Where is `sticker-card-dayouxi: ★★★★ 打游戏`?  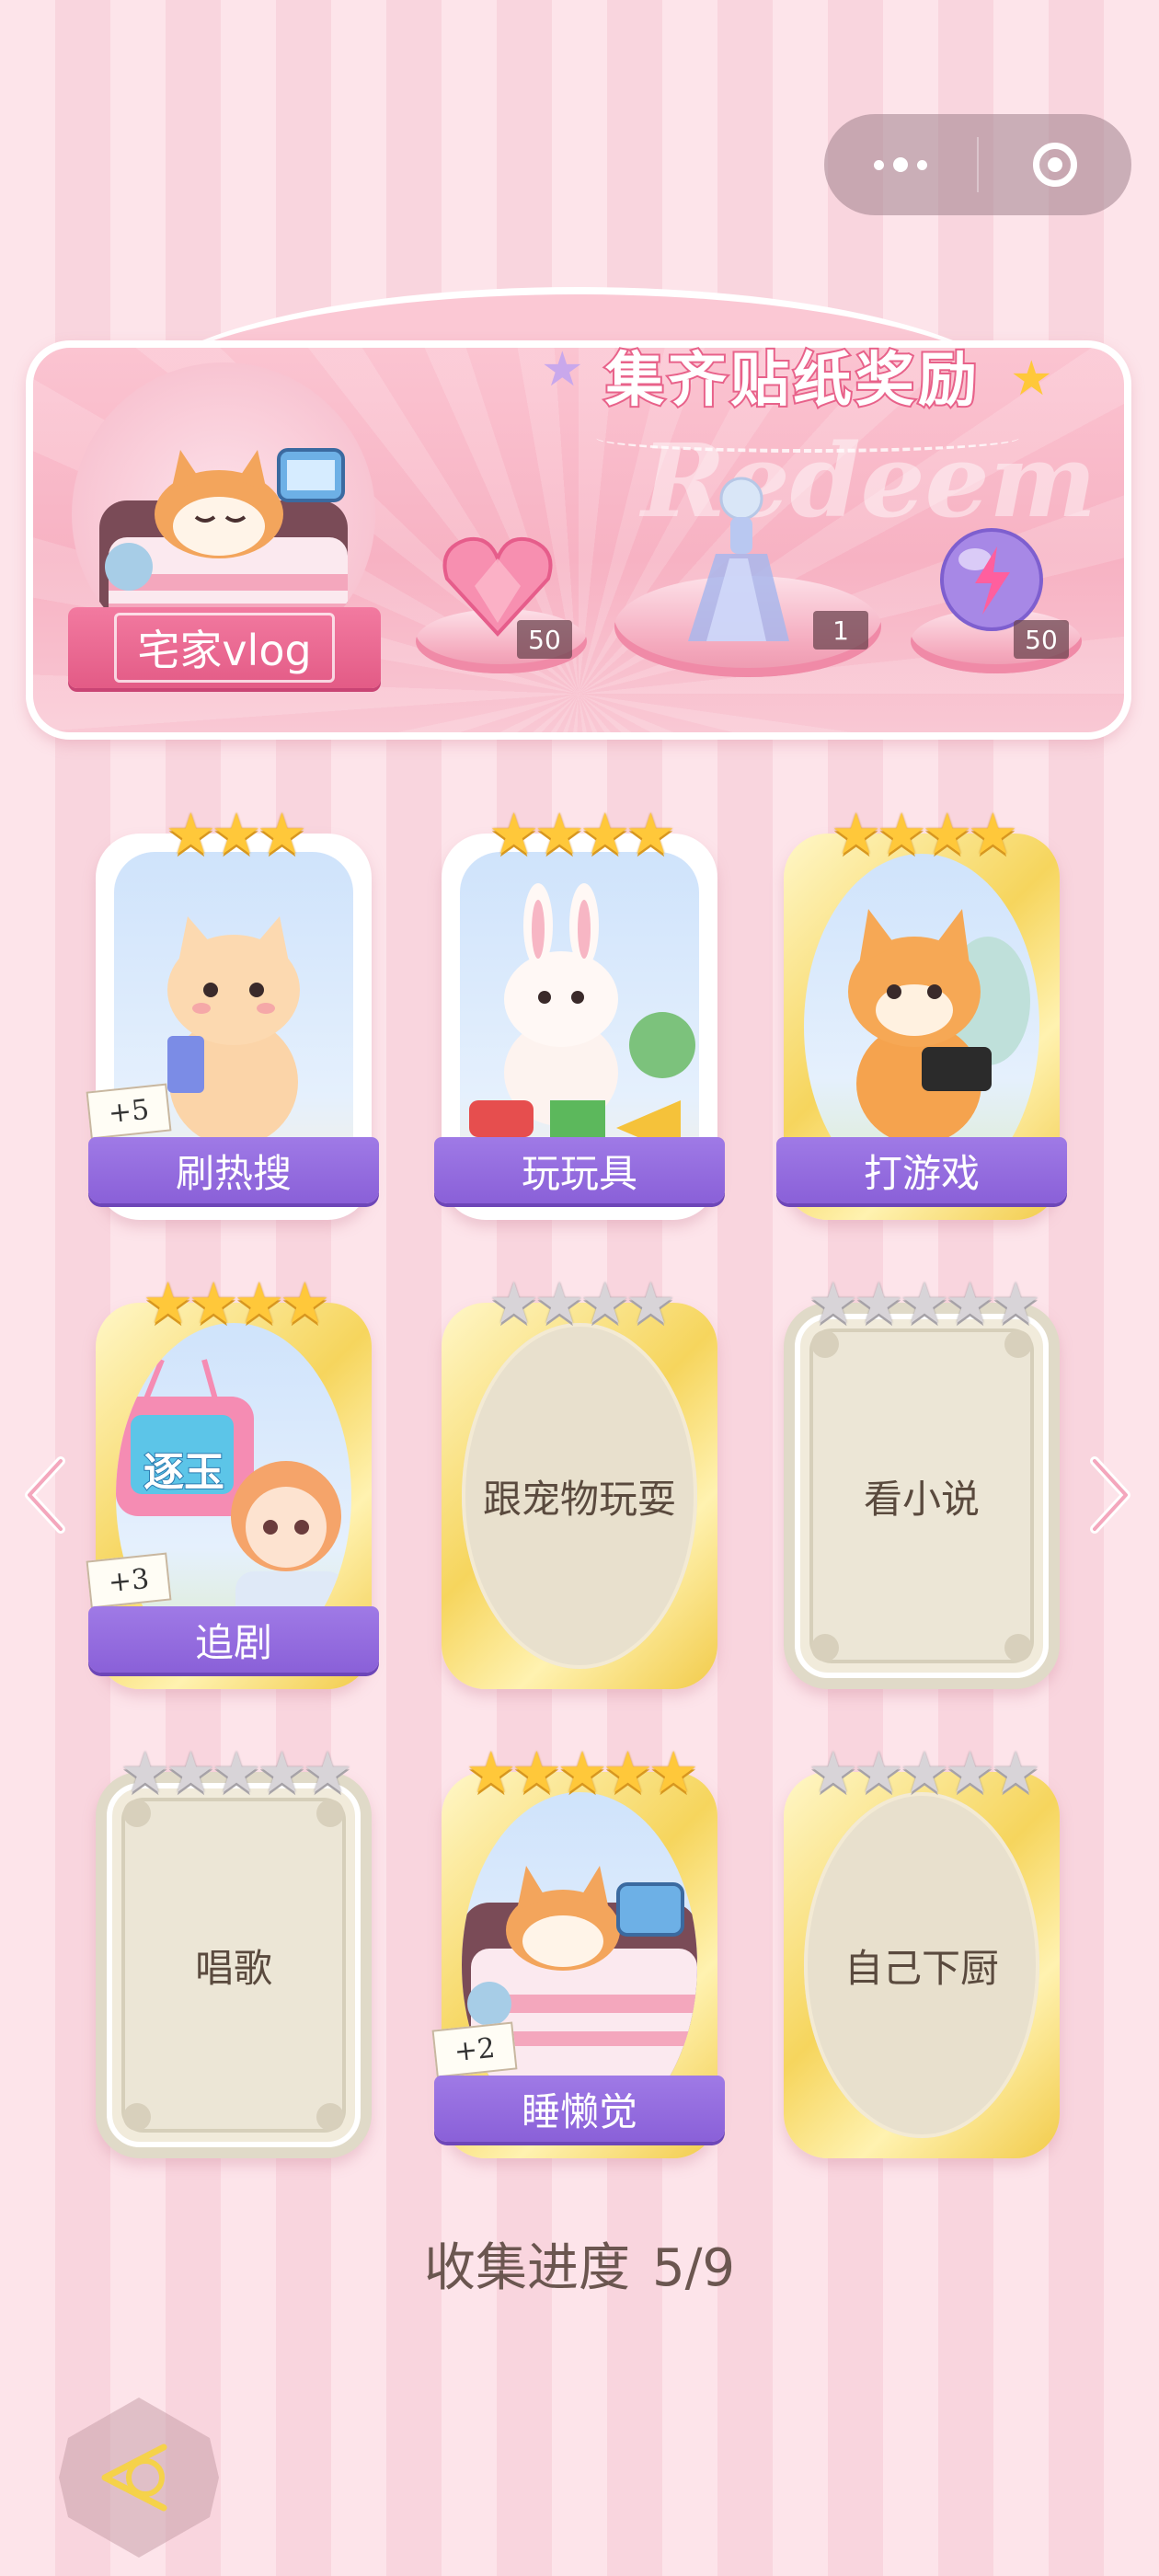
sticker-card-dayouxi: ★★★★ 打游戏 is located at coordinates (921, 1011).